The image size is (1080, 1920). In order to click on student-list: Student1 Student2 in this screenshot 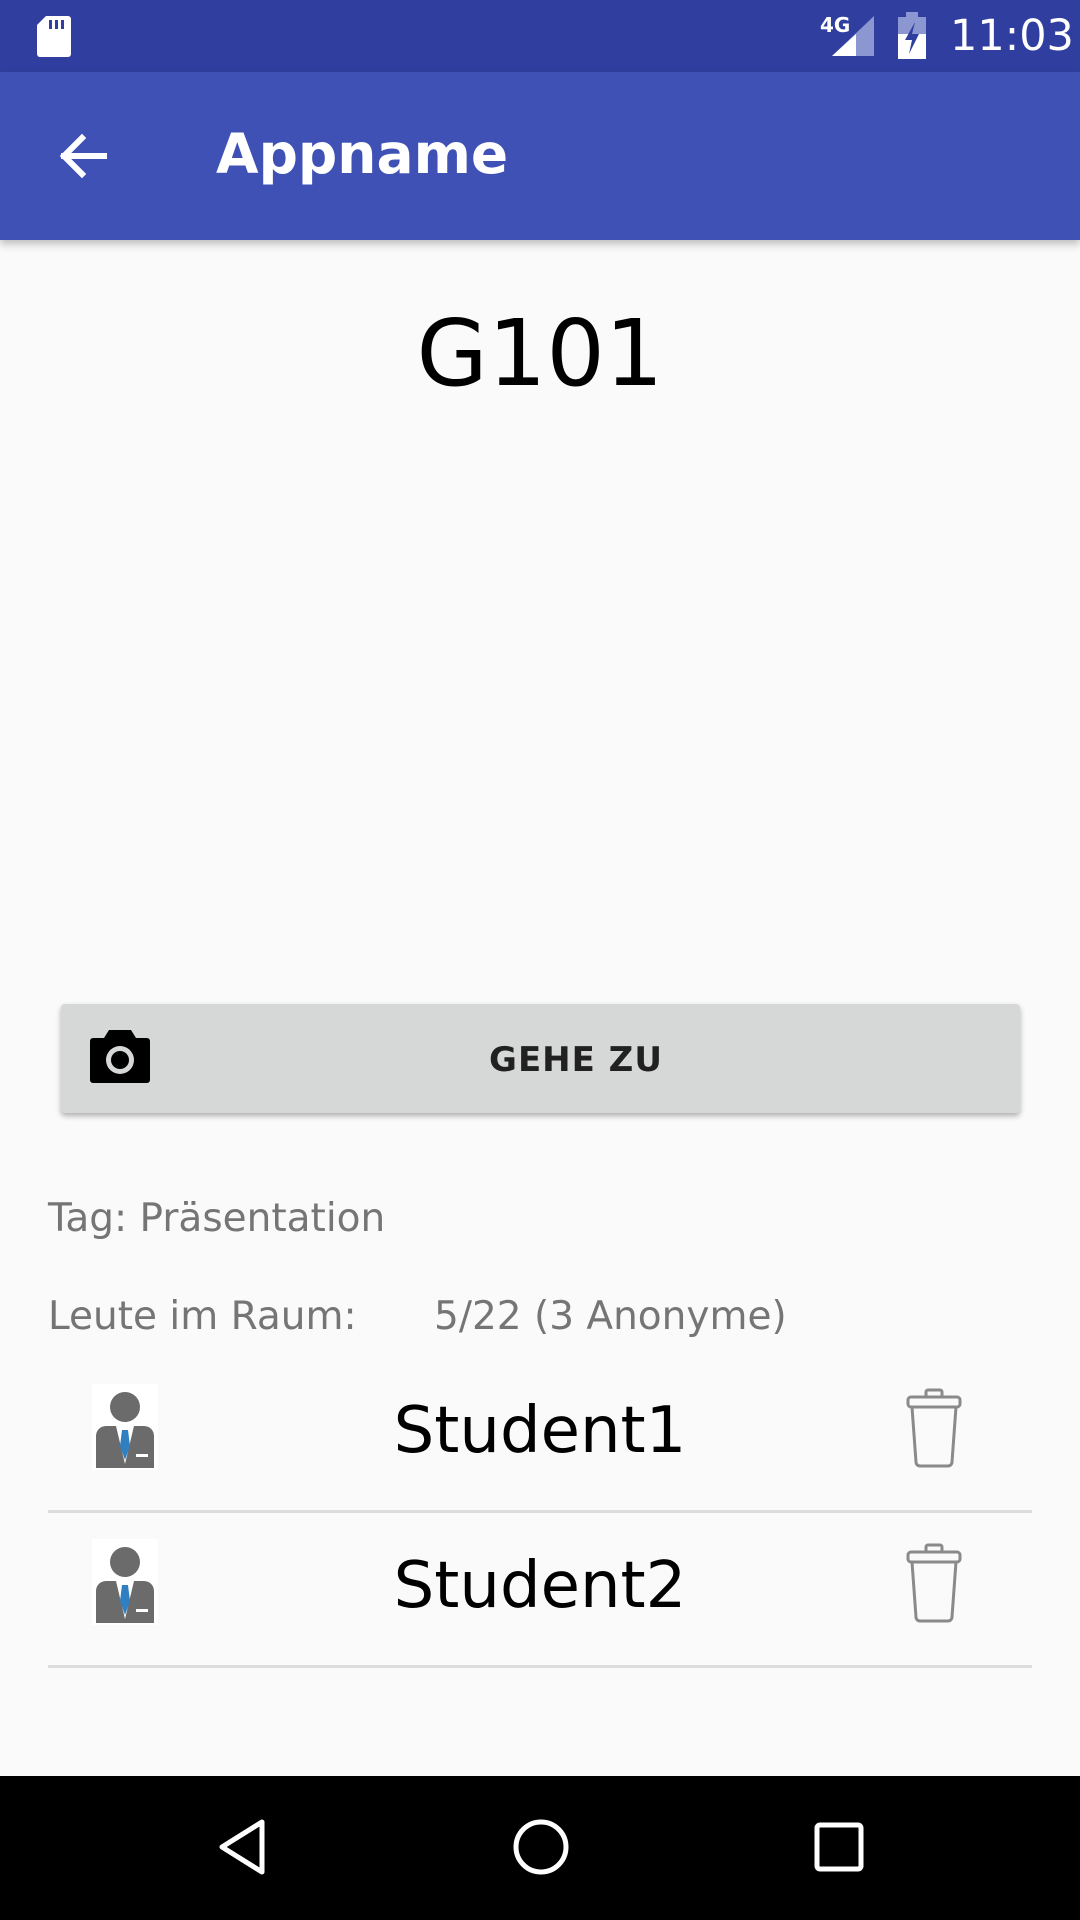, I will do `click(540, 1513)`.